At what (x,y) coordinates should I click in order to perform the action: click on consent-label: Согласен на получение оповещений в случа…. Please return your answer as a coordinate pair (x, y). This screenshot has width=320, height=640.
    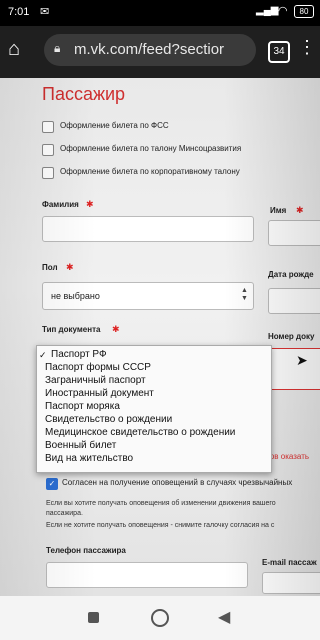
    Looking at the image, I should click on (177, 482).